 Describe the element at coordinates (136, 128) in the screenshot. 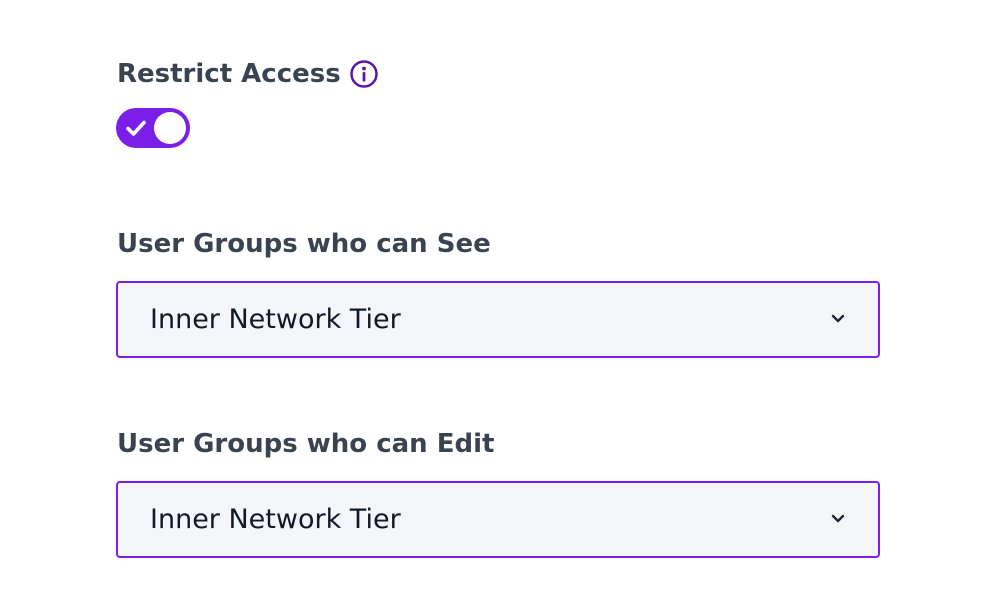

I see `check-icon` at that location.